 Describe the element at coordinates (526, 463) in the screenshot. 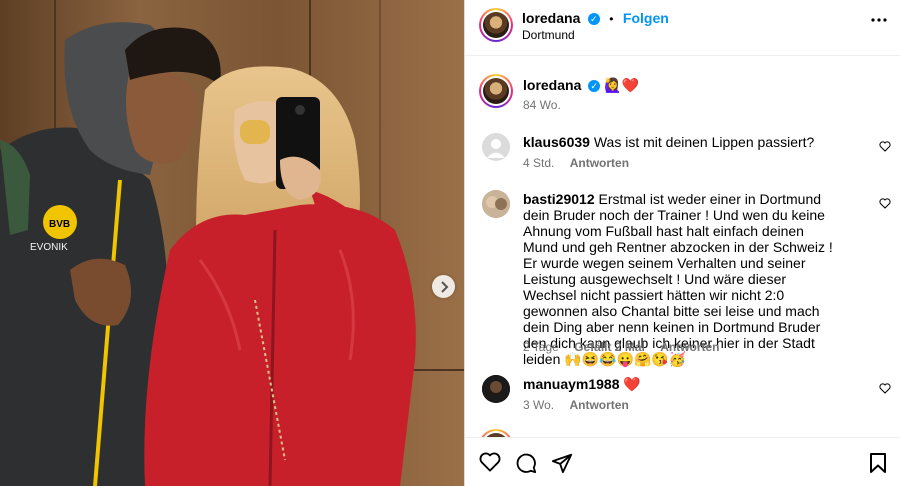

I see `comment-icon` at that location.